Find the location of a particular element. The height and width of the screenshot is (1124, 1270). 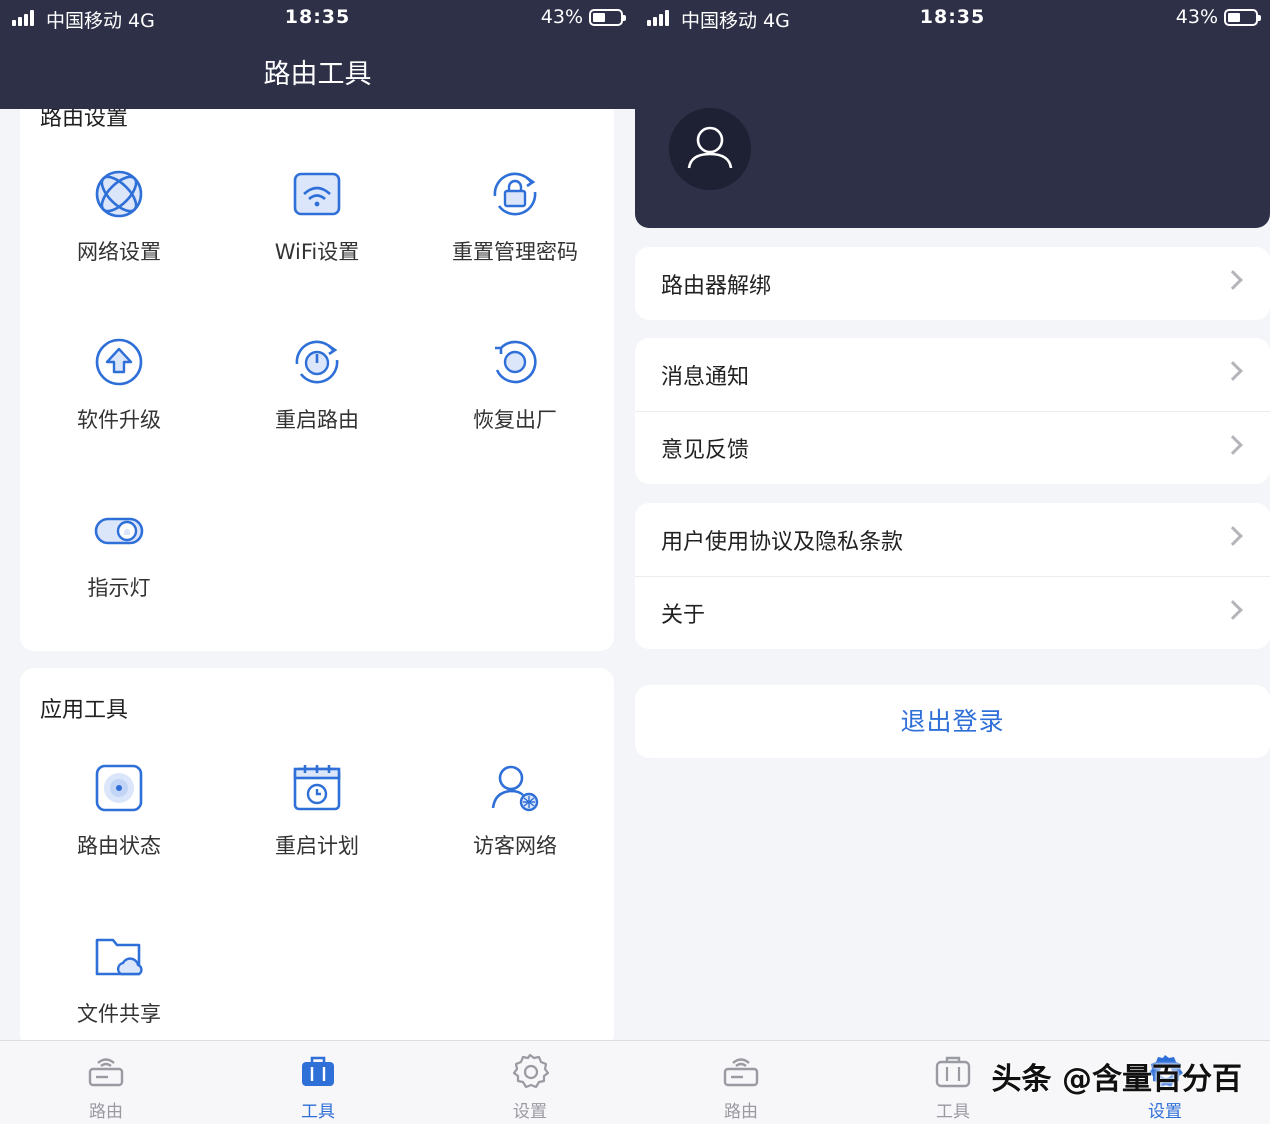

tool-indicator-light: 指示灯 is located at coordinates (119, 552).